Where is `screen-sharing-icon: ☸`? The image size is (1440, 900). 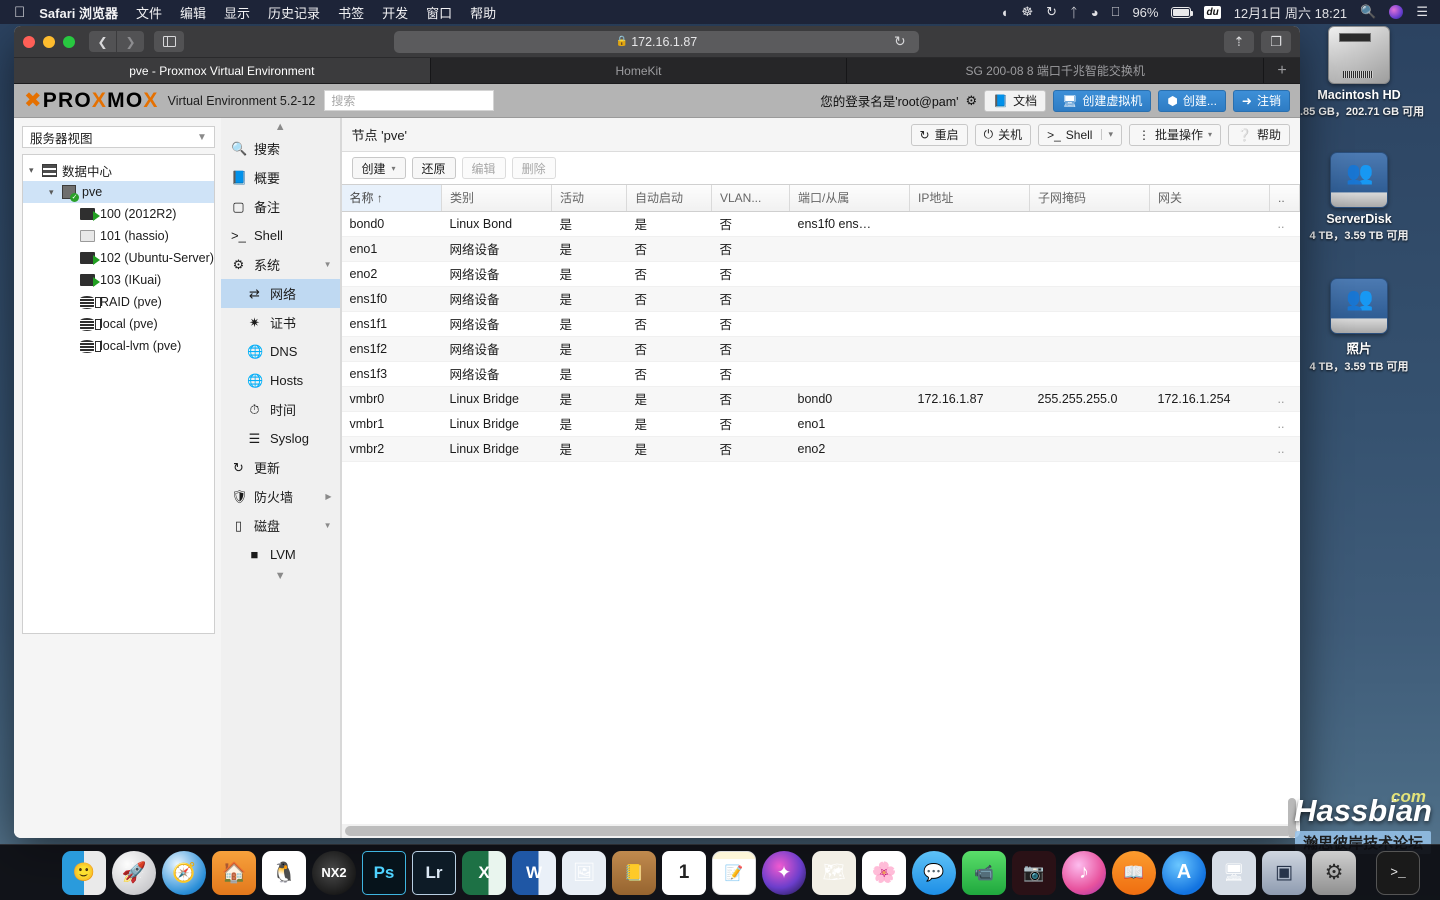 screen-sharing-icon: ☸ is located at coordinates (1027, 12).